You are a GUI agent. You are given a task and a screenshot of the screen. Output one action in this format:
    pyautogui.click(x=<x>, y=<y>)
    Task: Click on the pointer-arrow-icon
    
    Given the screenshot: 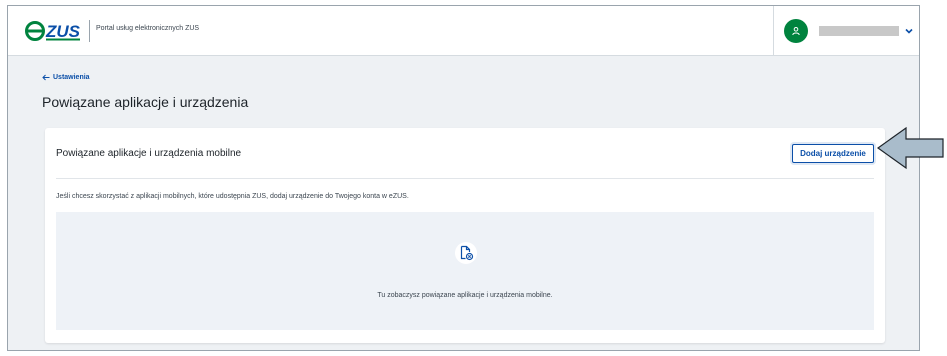 What is the action you would take?
    pyautogui.click(x=910, y=148)
    